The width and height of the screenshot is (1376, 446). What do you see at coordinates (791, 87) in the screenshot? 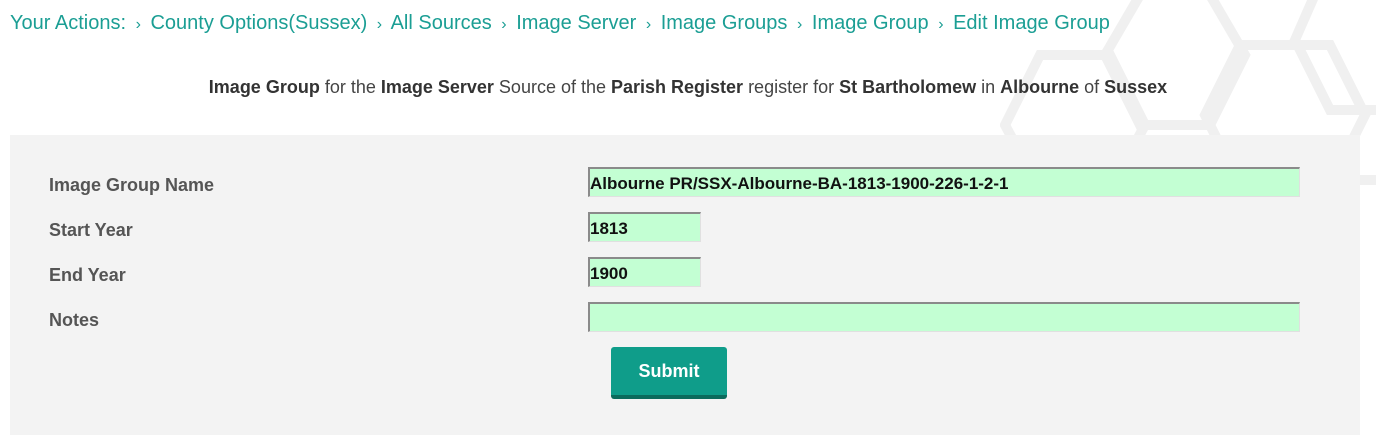
I see `subtitle-text: register for` at bounding box center [791, 87].